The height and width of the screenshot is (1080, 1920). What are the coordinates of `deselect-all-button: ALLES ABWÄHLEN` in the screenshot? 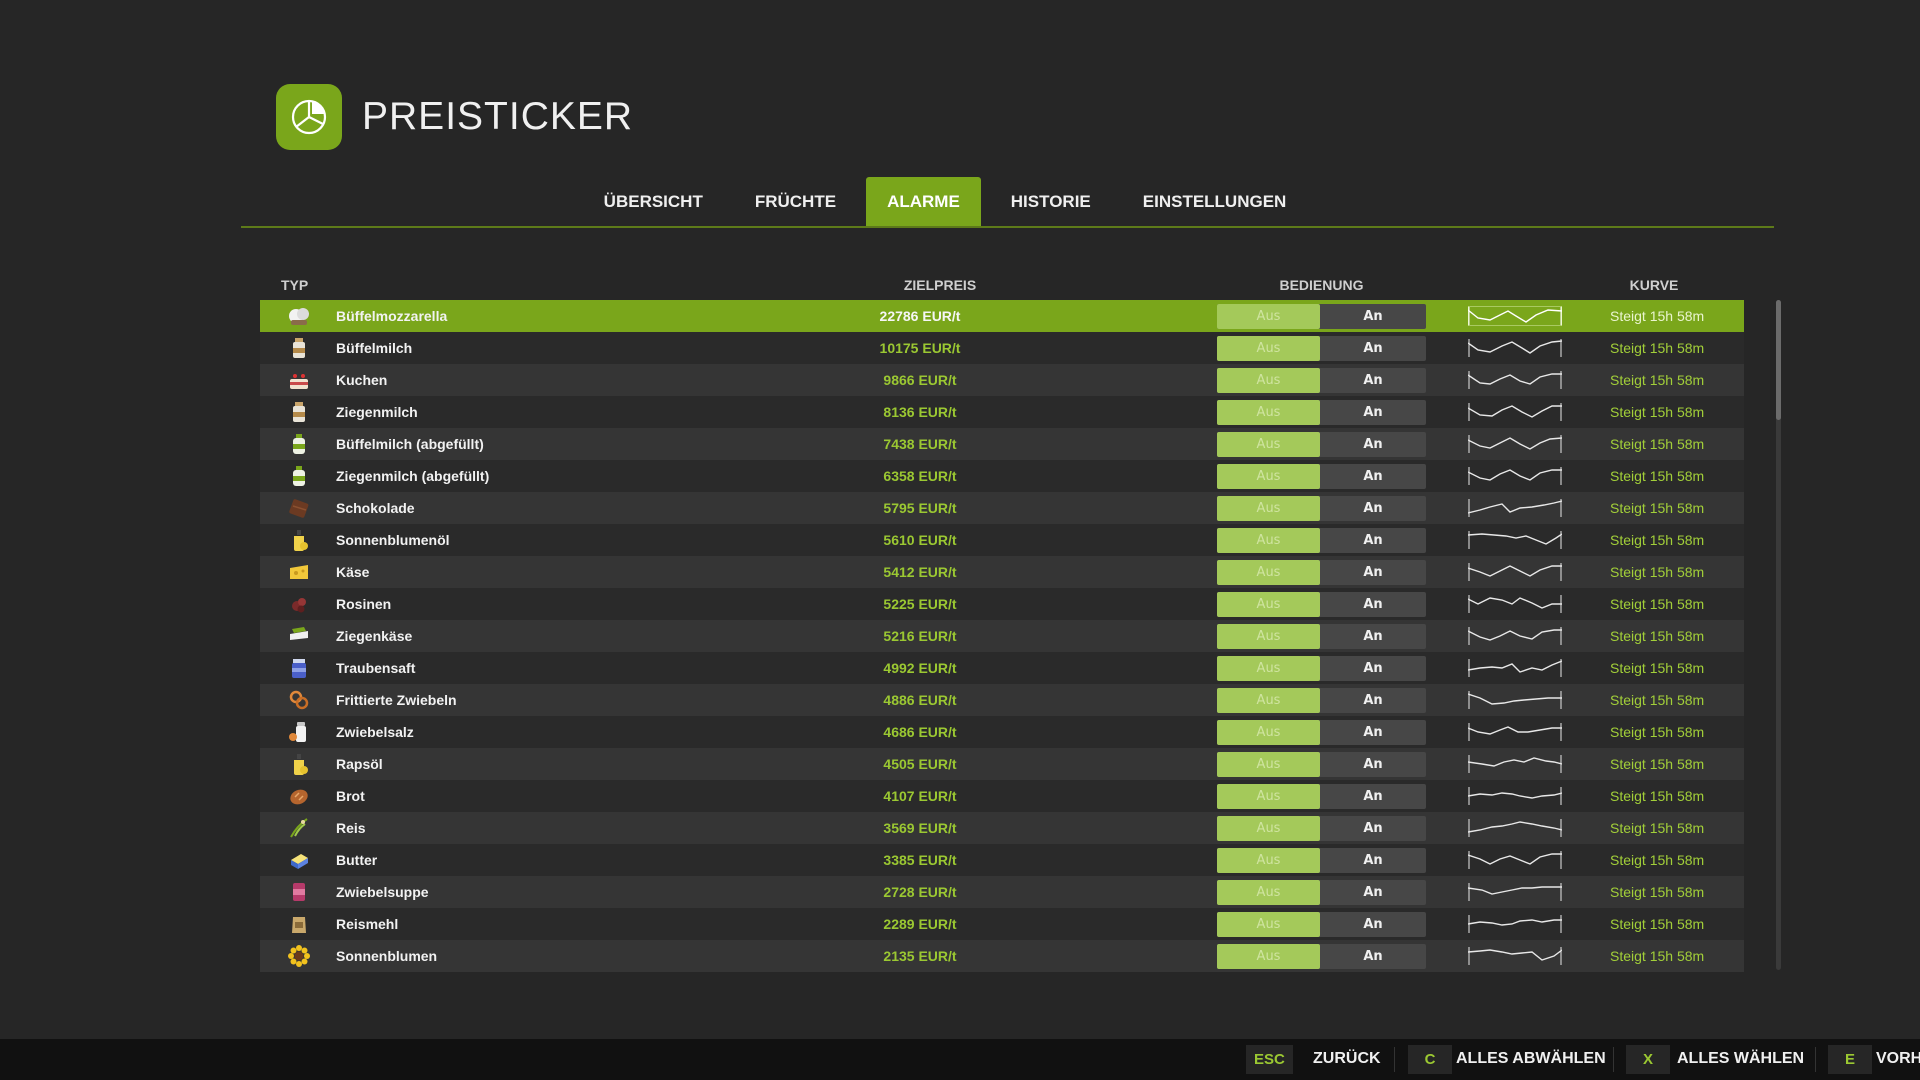 It's located at (1531, 1059).